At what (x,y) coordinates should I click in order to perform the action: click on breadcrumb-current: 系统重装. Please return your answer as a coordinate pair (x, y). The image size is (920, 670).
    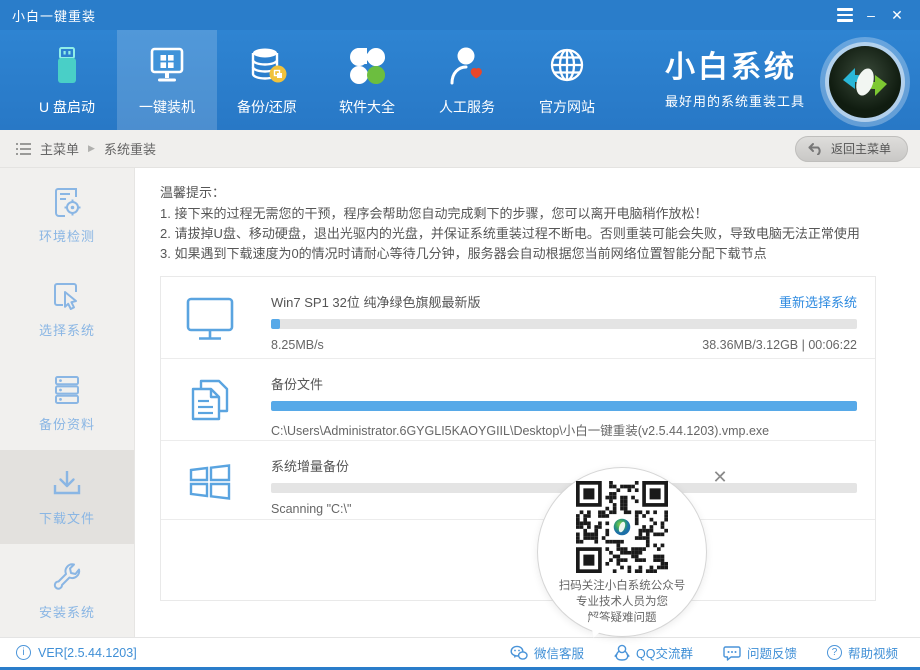
    Looking at the image, I should click on (129, 149).